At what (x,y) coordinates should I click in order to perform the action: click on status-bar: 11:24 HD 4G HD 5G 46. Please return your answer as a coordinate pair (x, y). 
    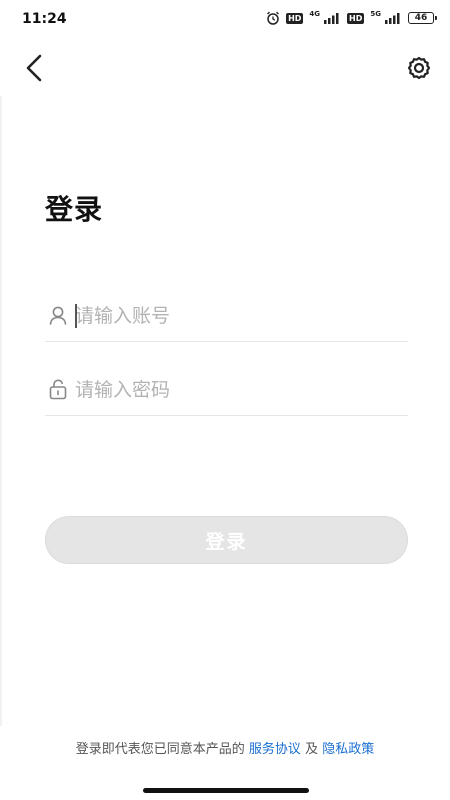
    Looking at the image, I should click on (225, 19).